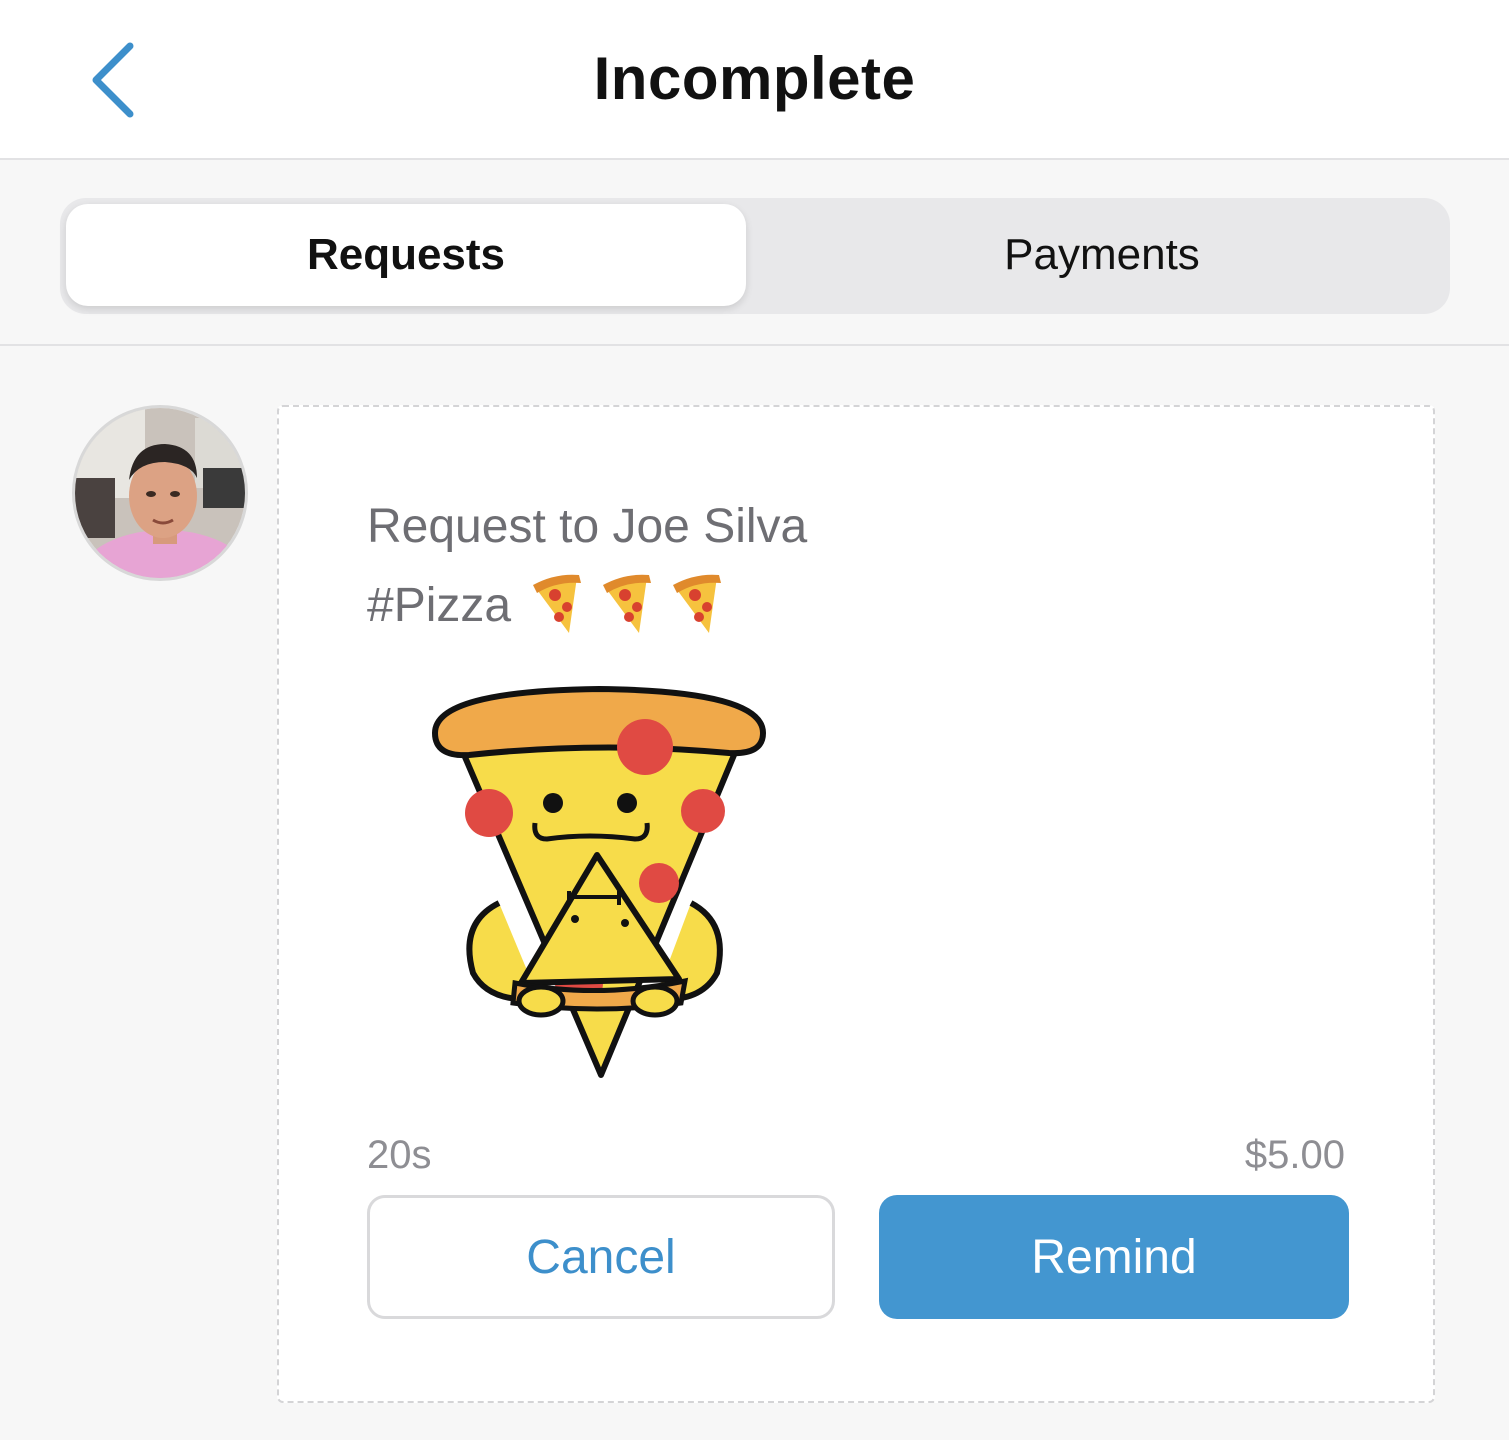 The height and width of the screenshot is (1440, 1509). I want to click on avatar, so click(160, 493).